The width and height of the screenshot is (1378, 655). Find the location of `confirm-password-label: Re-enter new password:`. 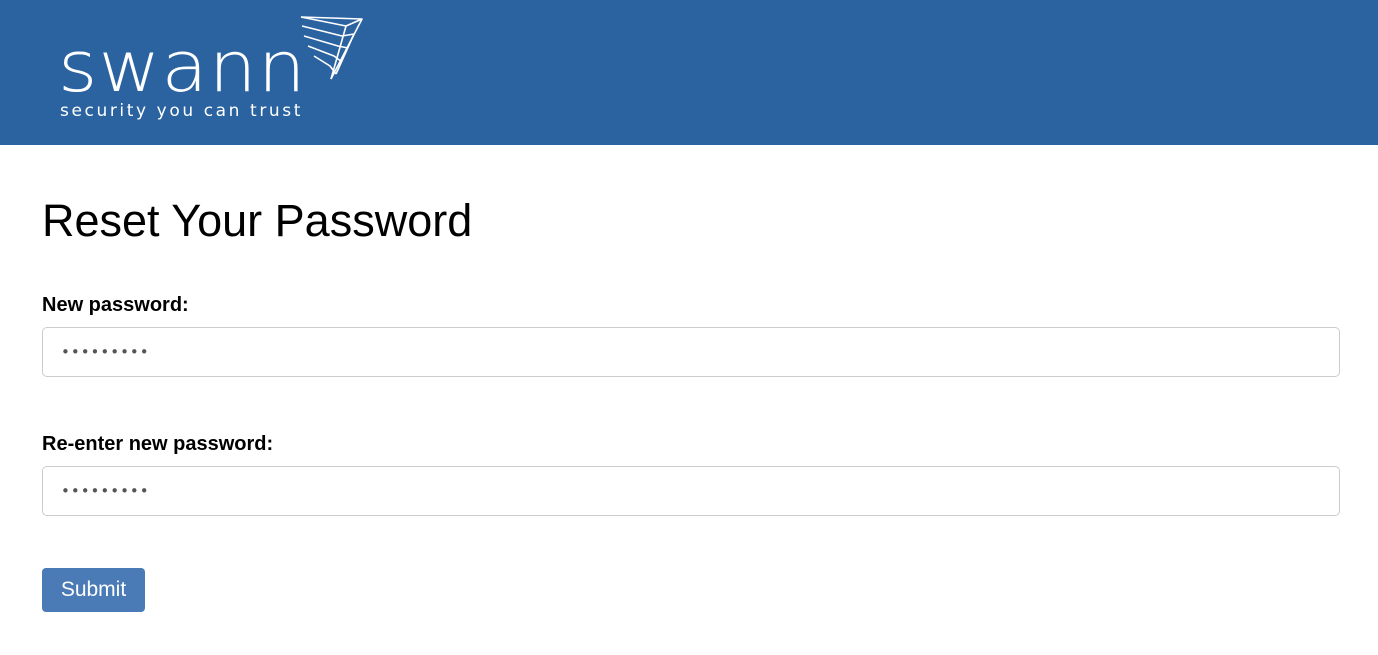

confirm-password-label: Re-enter new password: is located at coordinates (158, 444).